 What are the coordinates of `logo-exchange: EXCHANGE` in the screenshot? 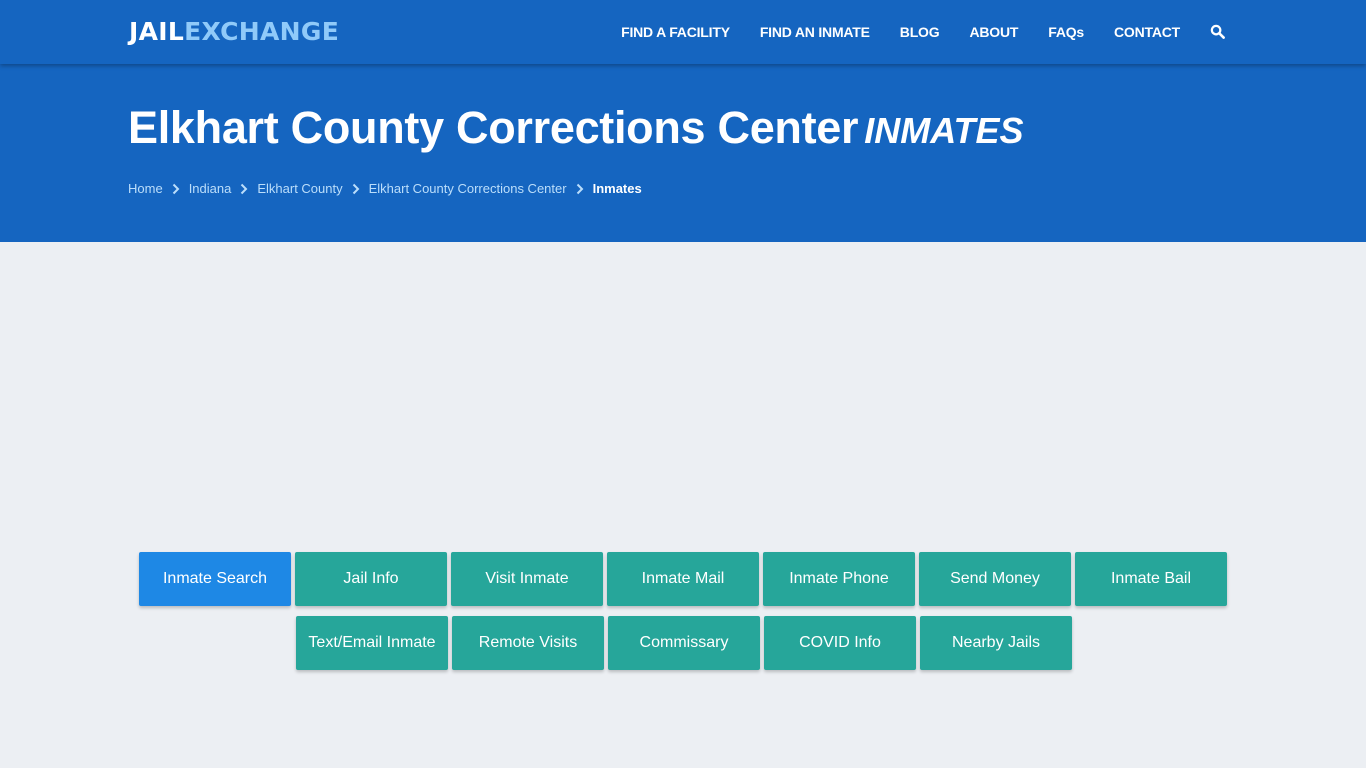 It's located at (262, 31).